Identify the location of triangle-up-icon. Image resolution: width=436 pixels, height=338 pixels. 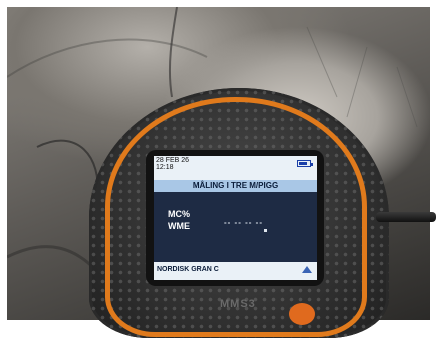
(307, 269).